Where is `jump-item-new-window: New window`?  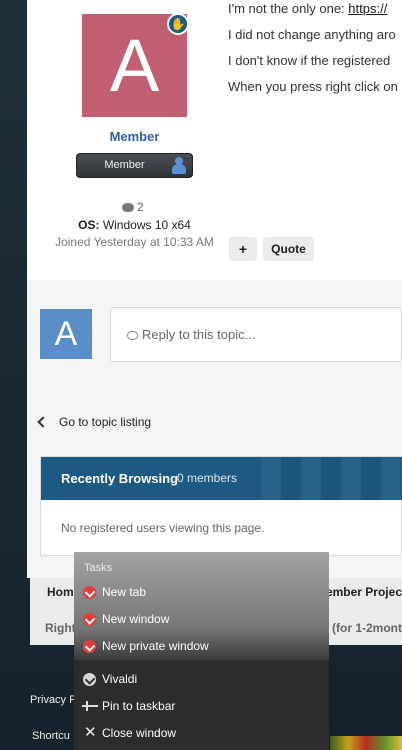
jump-item-new-window: New window is located at coordinates (201, 619).